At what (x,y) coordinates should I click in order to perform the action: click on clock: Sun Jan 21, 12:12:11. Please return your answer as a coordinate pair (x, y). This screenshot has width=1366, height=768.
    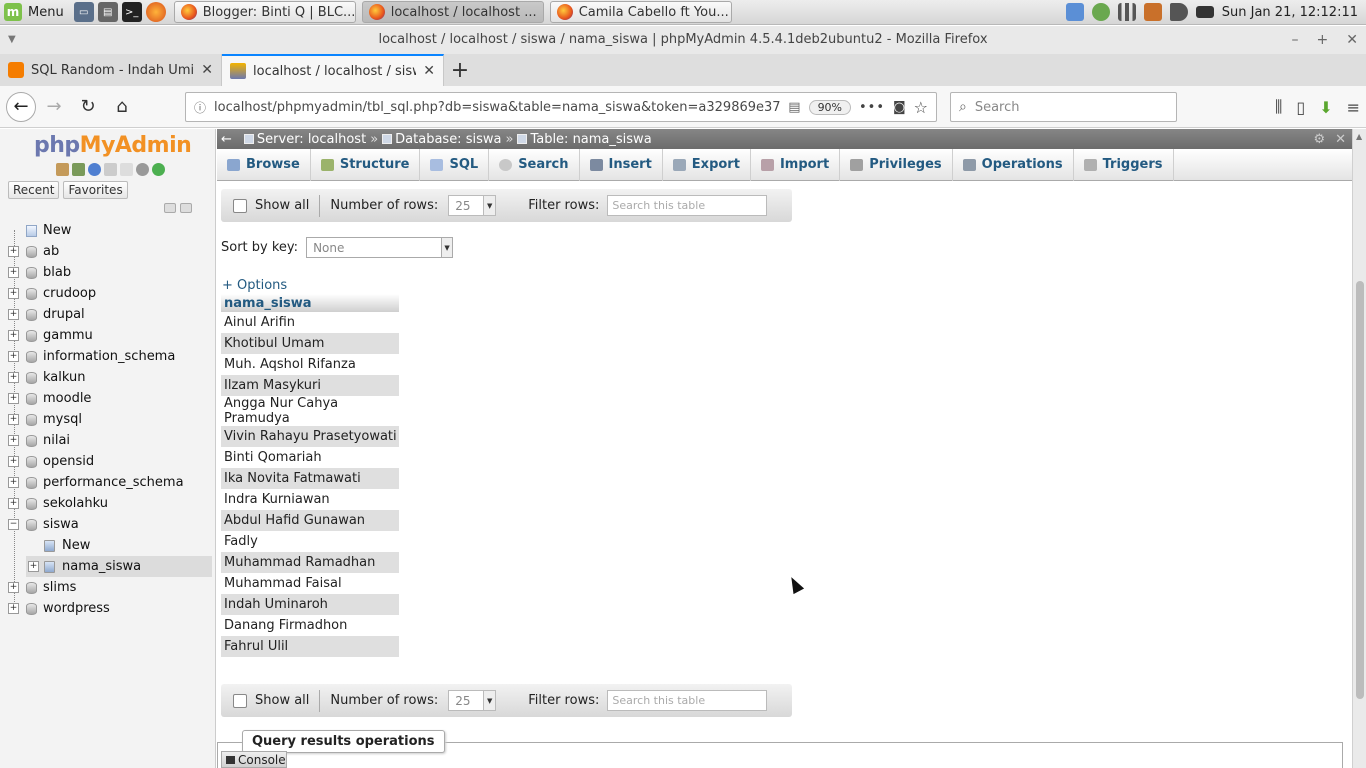
    Looking at the image, I should click on (1290, 12).